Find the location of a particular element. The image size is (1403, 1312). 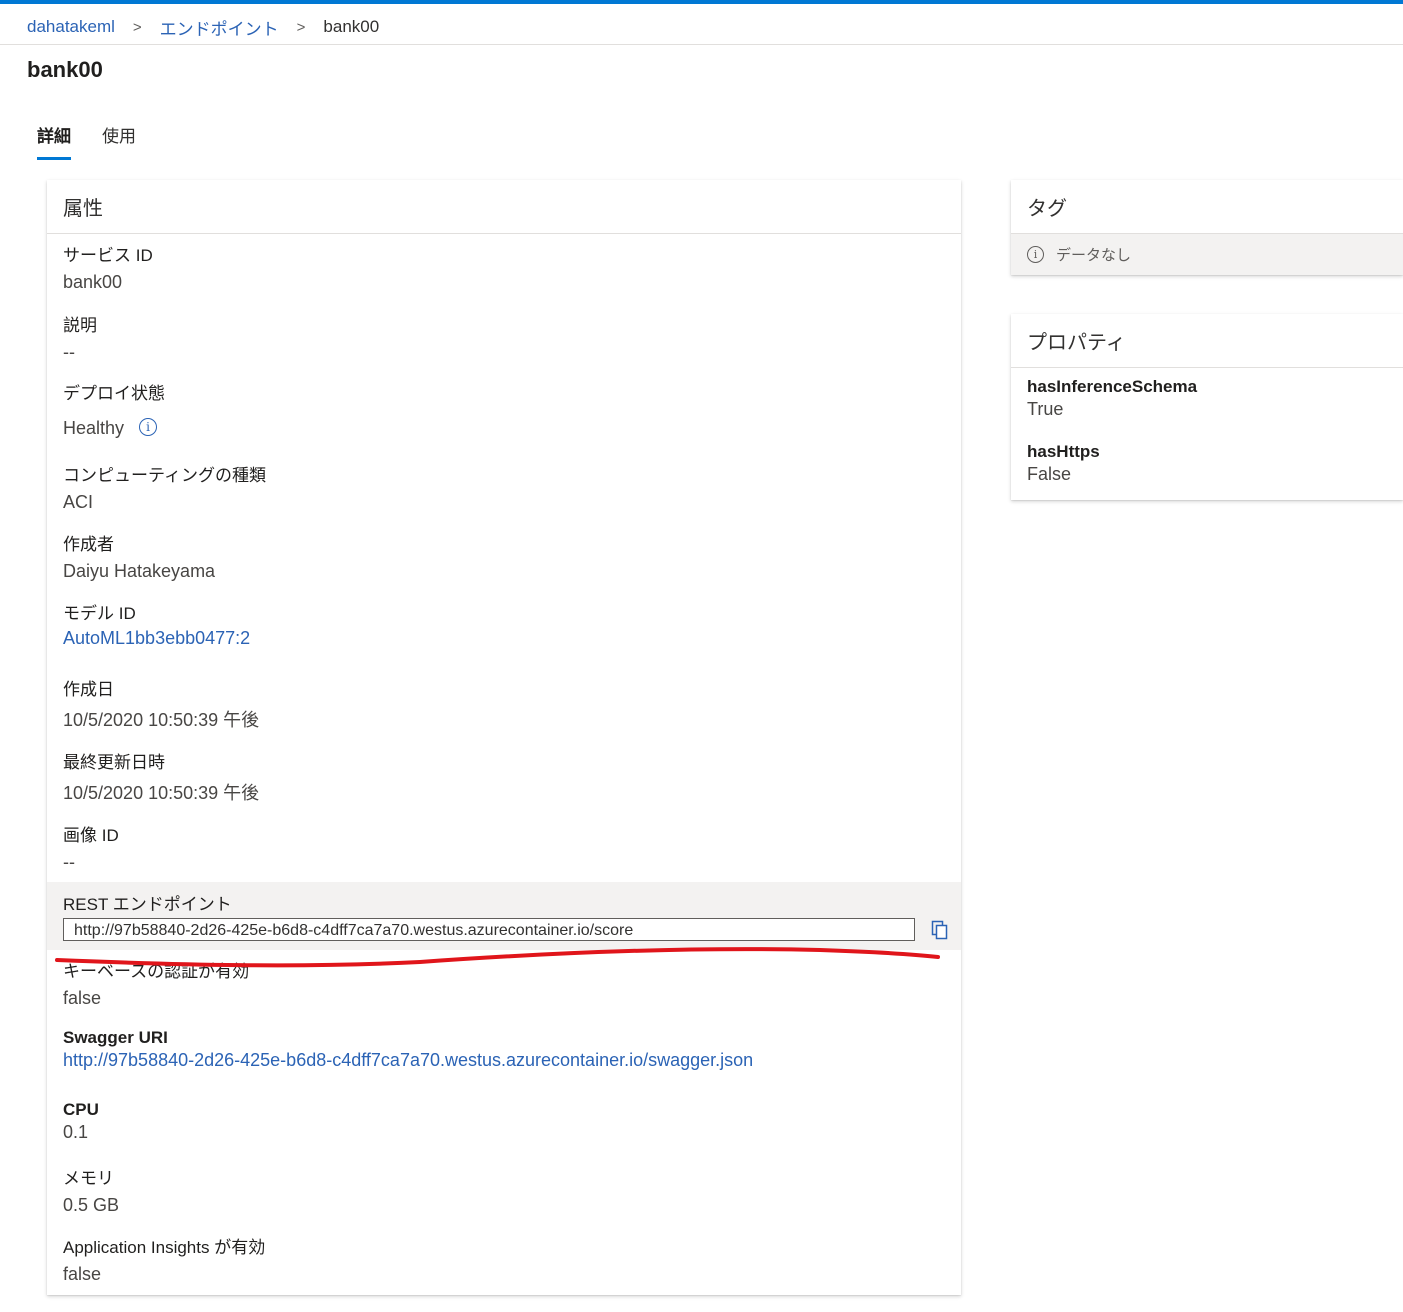

properties-header: プロパティ is located at coordinates (1207, 341).